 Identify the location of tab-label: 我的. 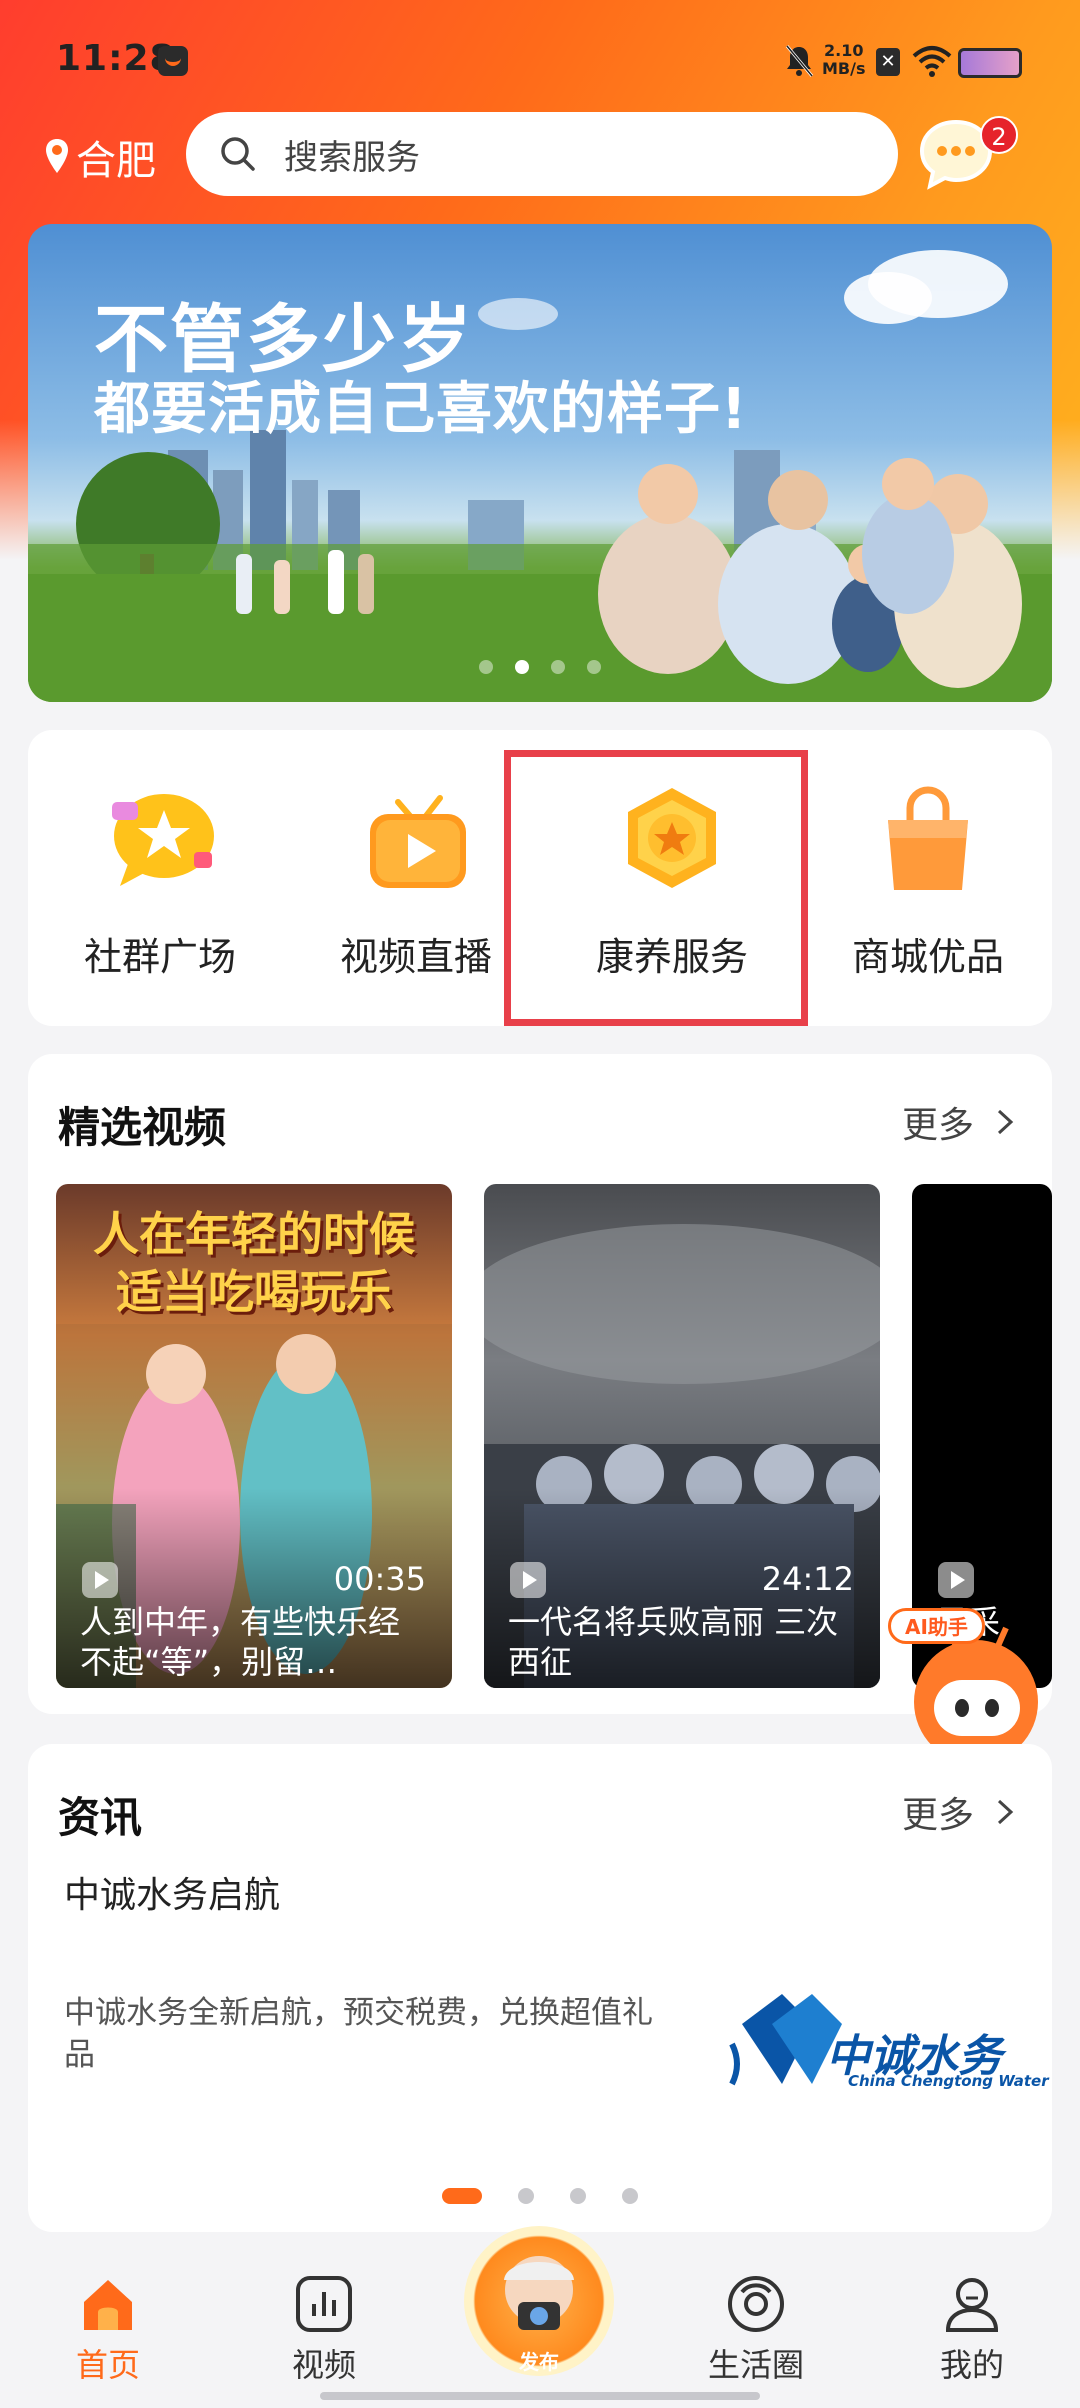
(971, 2365).